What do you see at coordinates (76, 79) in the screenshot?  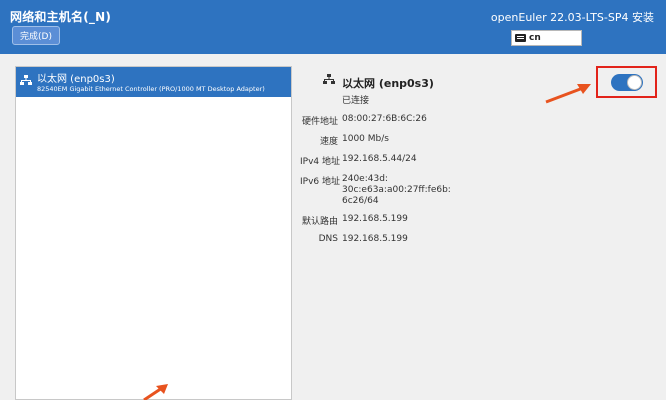 I see `device-name: 以太网 (enp0s3)` at bounding box center [76, 79].